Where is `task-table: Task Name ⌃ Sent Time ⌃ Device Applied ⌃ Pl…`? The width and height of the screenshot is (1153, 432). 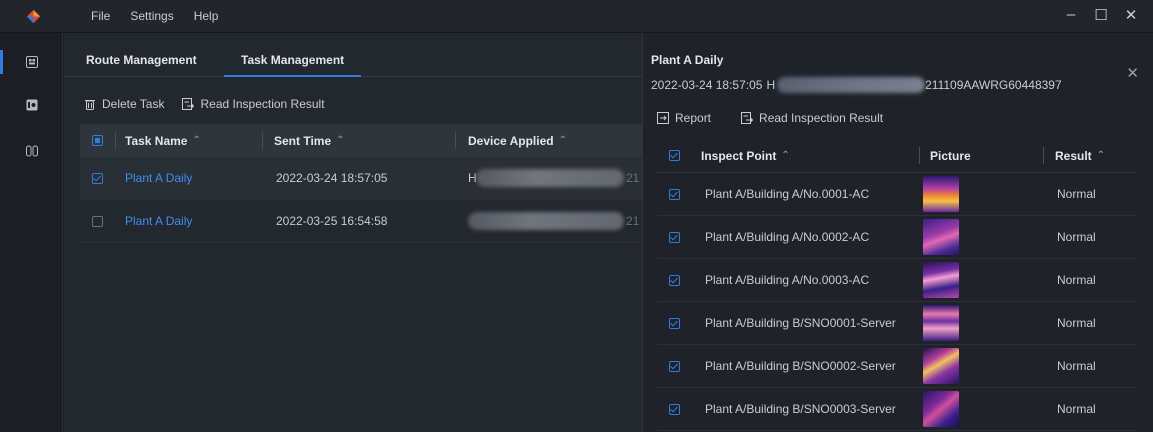 task-table: Task Name ⌃ Sent Time ⌃ Device Applied ⌃ Pl… is located at coordinates (361, 183).